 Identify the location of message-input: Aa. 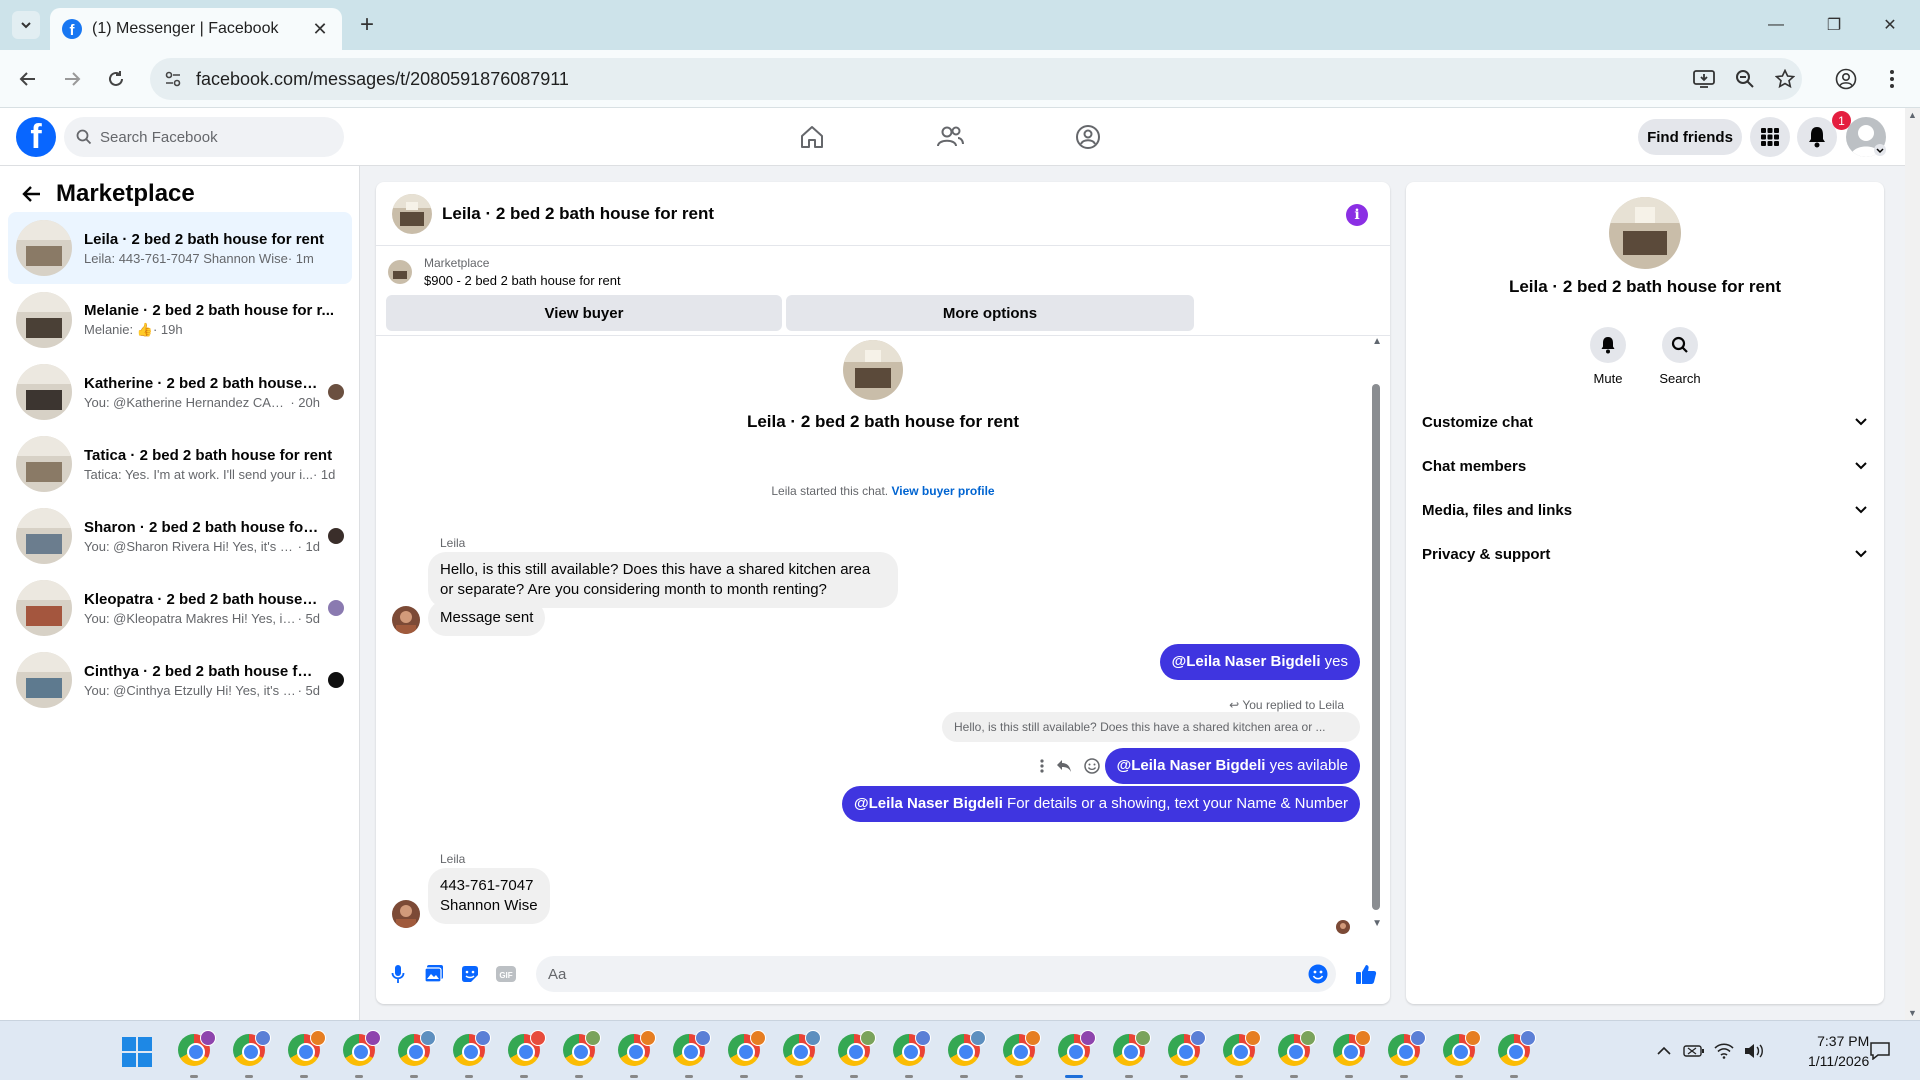
(936, 974).